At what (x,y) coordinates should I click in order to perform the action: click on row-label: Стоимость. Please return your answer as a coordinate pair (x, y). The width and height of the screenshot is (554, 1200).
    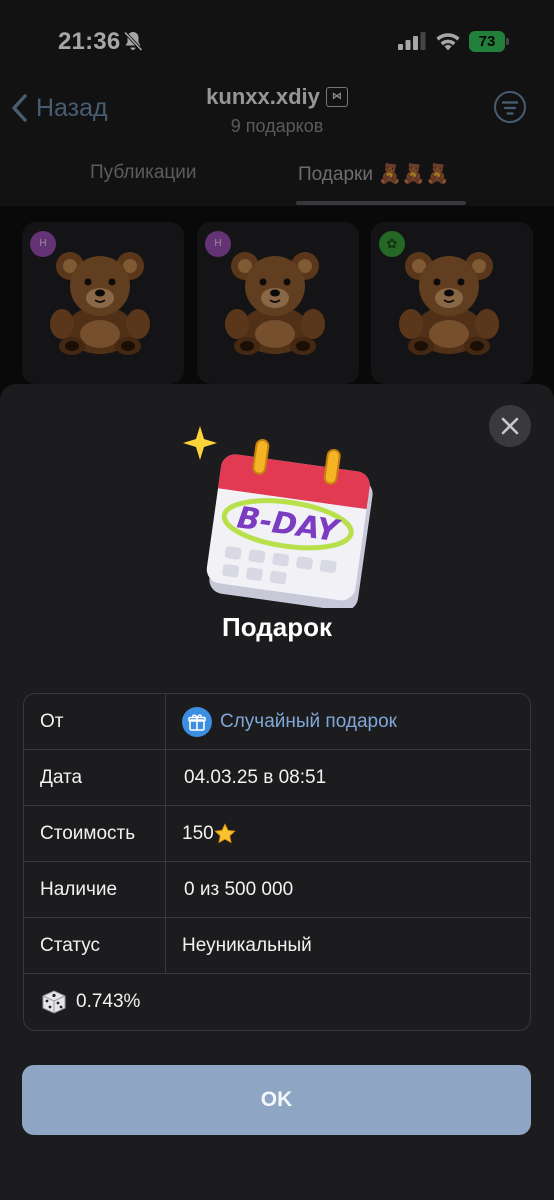
    Looking at the image, I should click on (95, 834).